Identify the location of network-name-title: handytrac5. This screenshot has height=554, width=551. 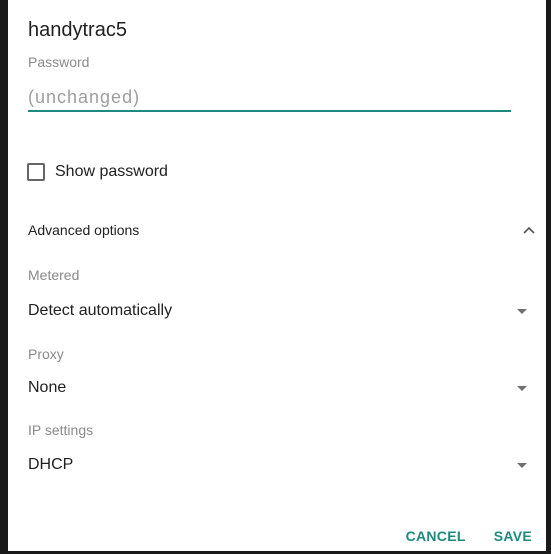
(77, 30).